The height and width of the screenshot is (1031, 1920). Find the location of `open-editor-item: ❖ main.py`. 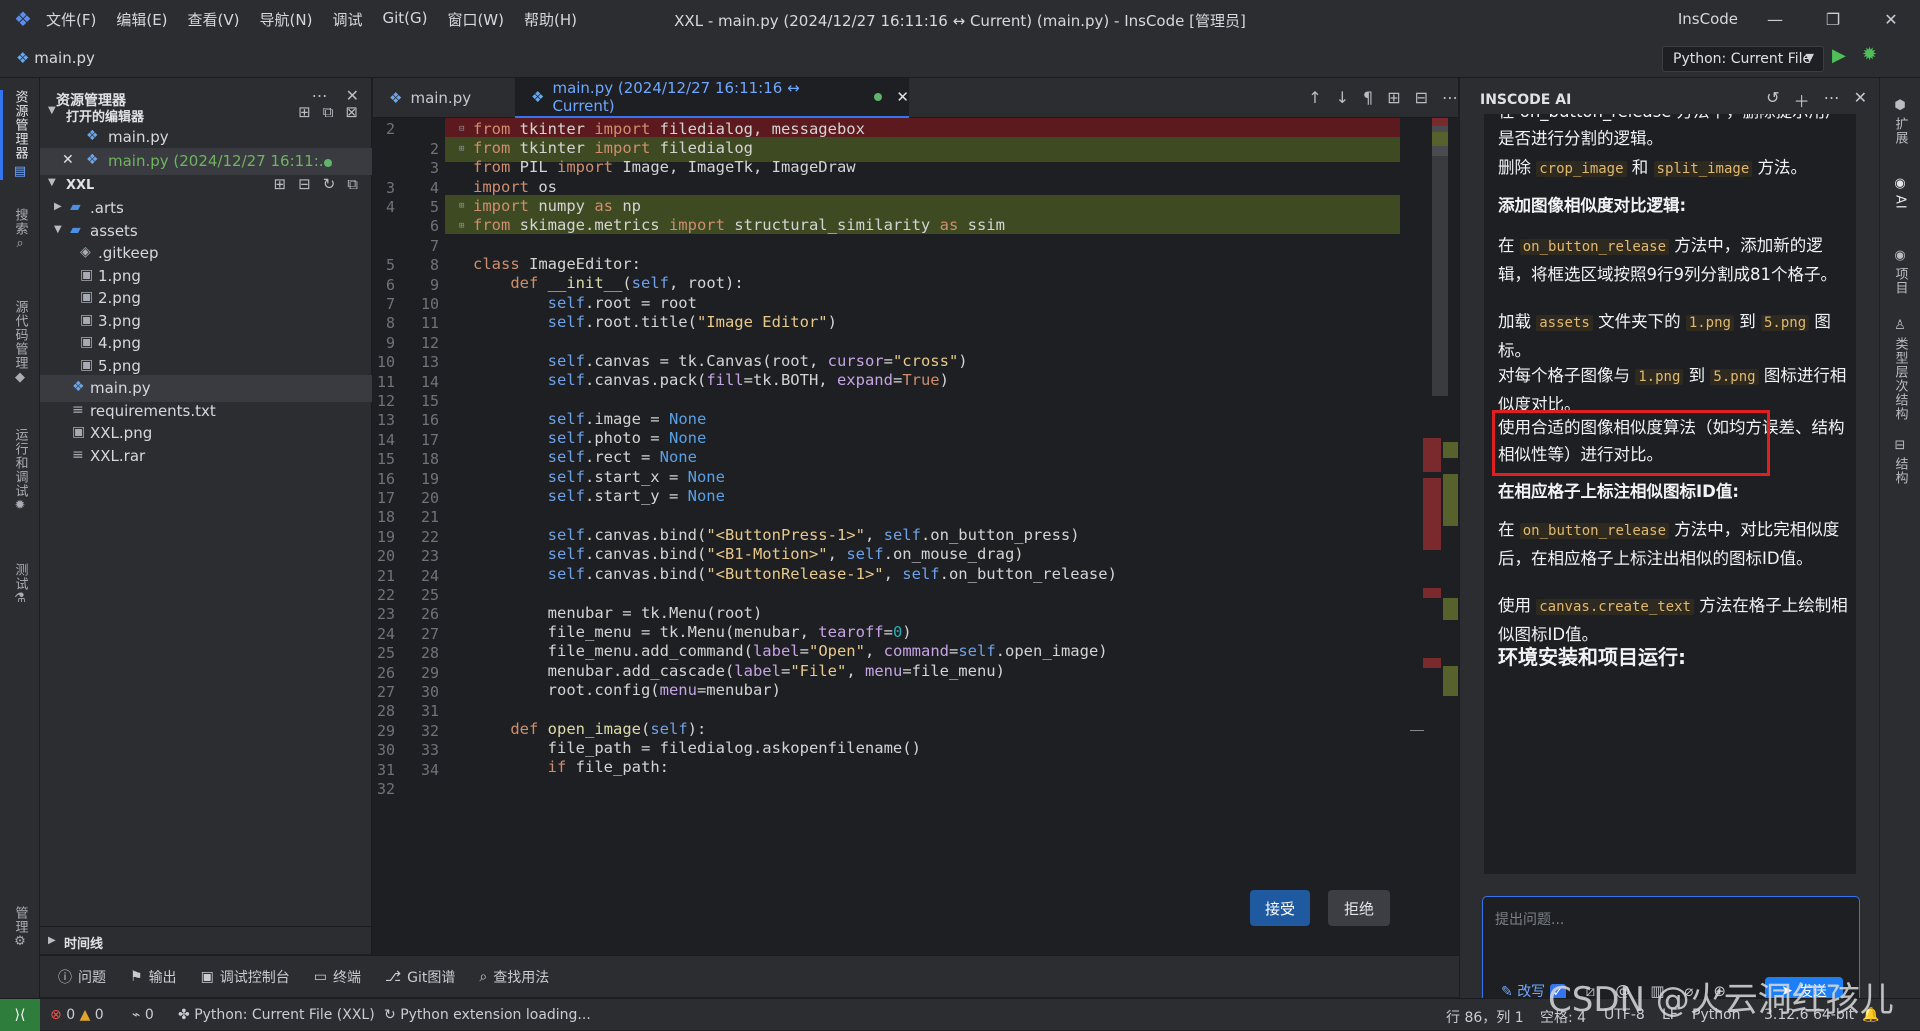

open-editor-item: ❖ main.py is located at coordinates (206, 137).